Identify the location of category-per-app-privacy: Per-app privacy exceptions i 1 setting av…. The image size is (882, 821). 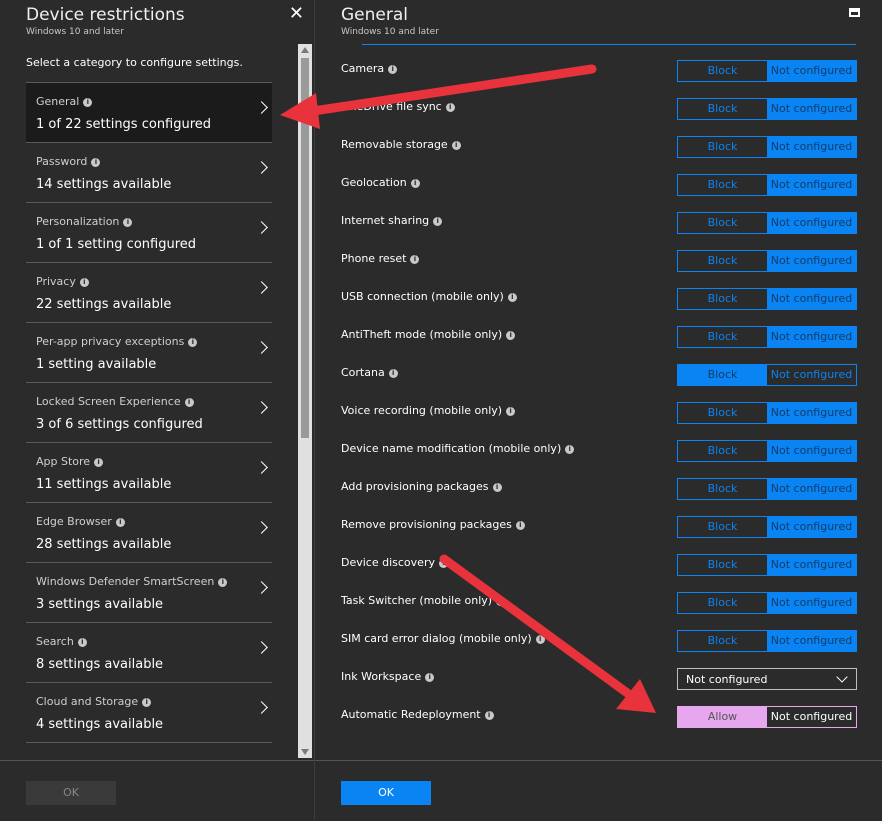
(149, 353).